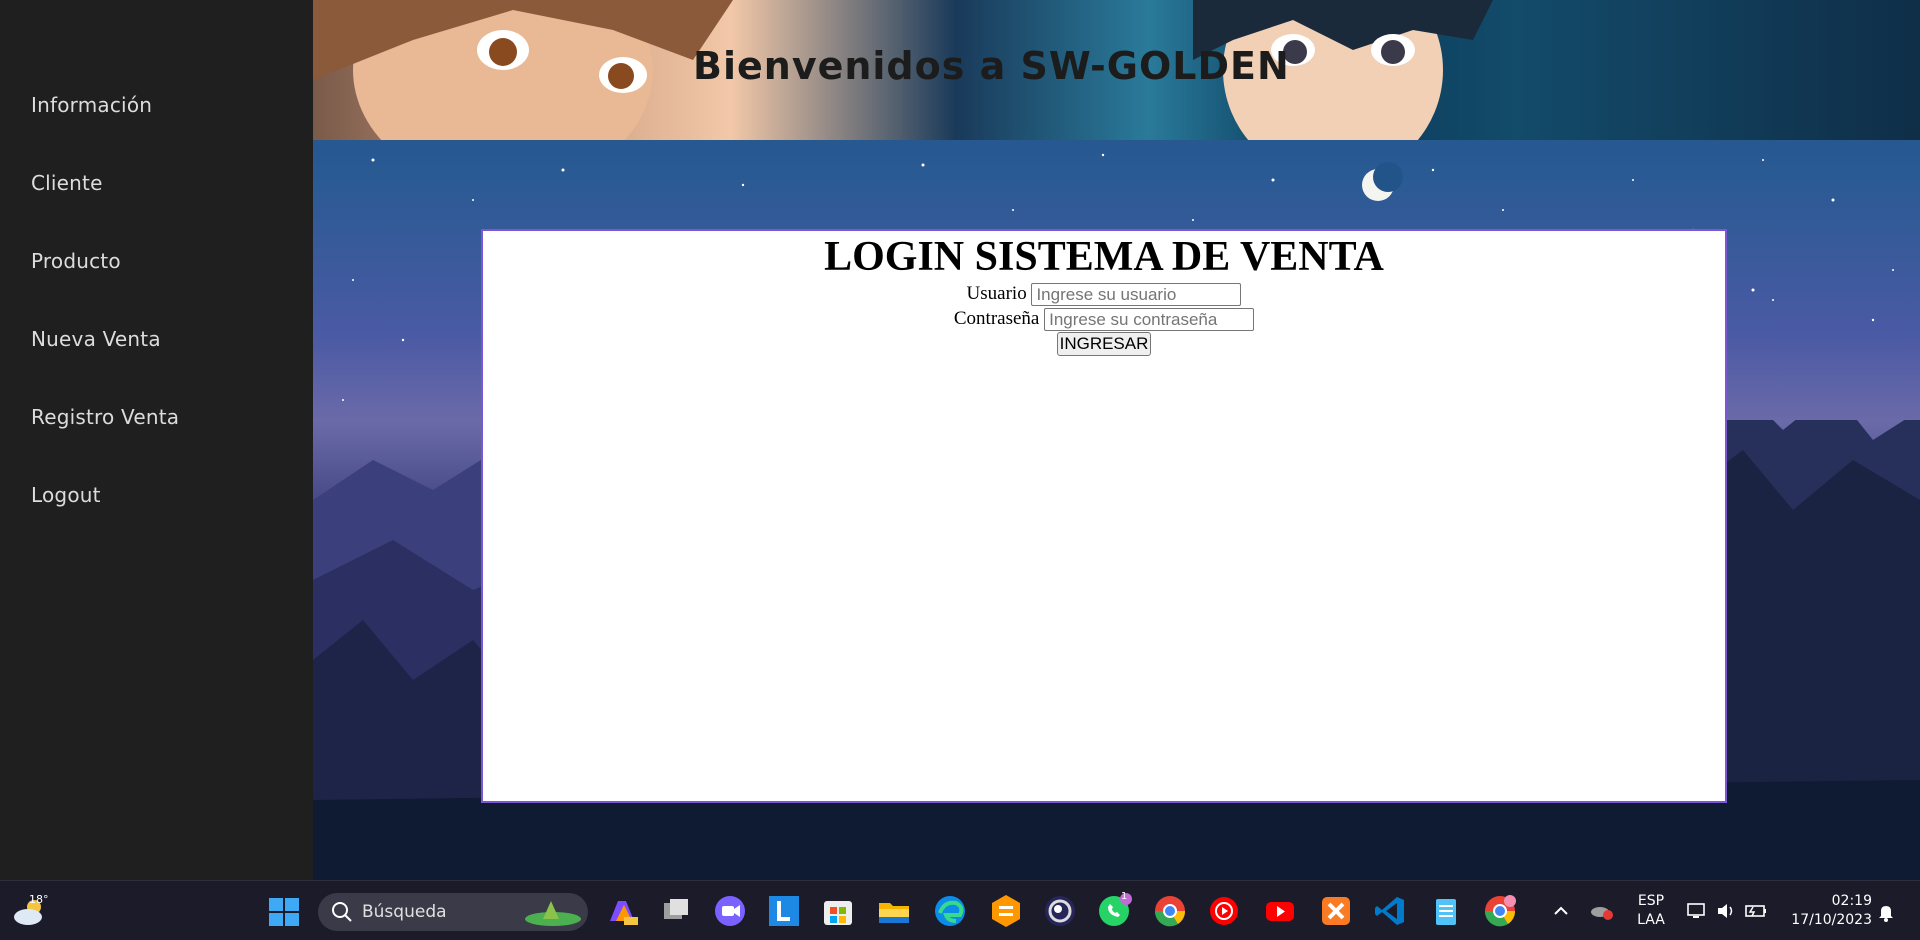 The height and width of the screenshot is (940, 1920). What do you see at coordinates (1826, 901) in the screenshot?
I see `clock-time: 02:19` at bounding box center [1826, 901].